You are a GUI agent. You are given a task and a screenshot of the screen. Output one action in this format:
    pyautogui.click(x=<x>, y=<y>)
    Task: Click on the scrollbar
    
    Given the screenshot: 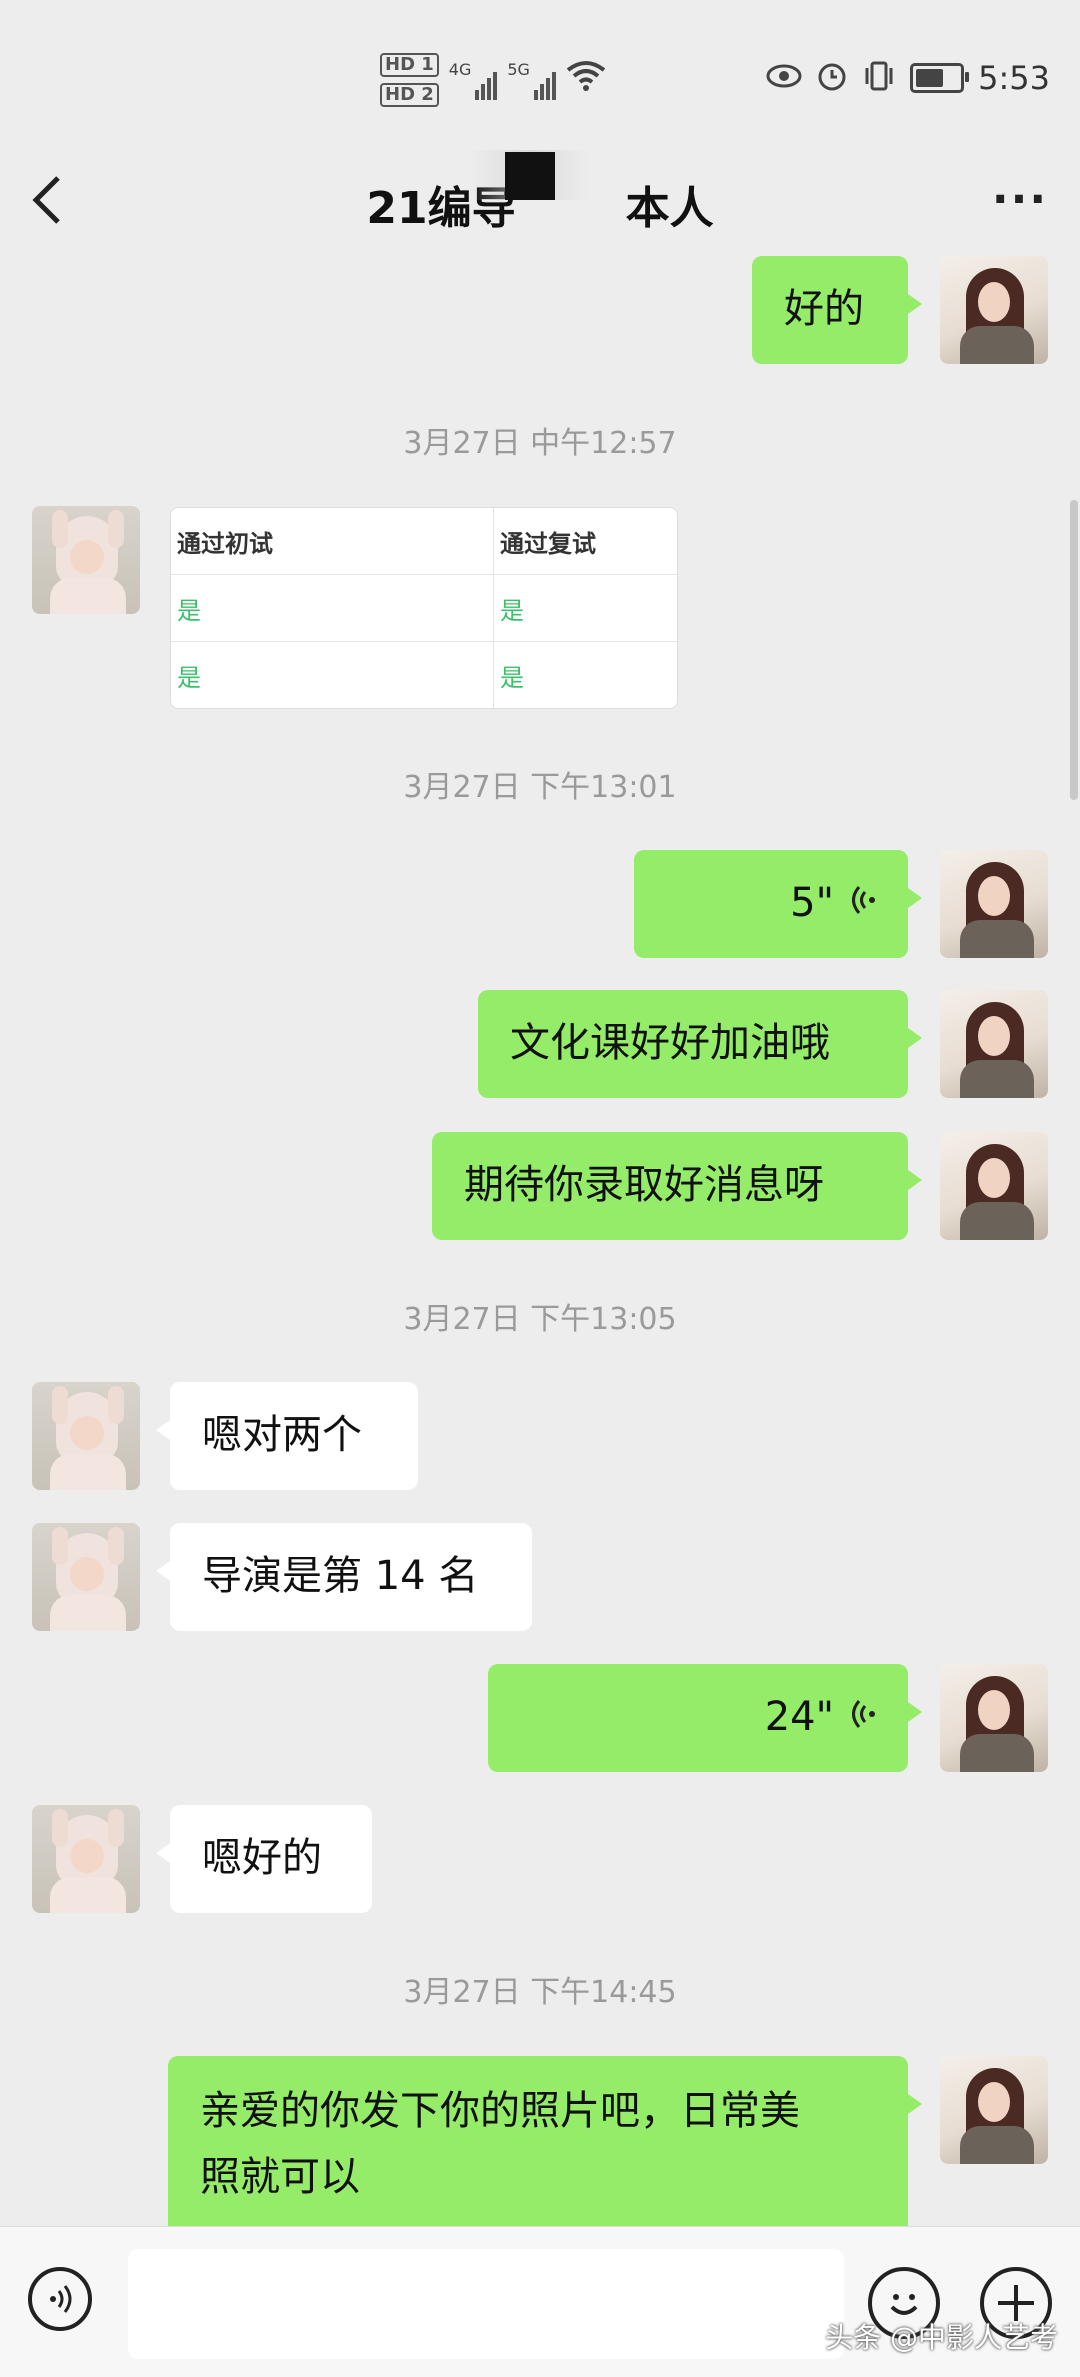 What is the action you would take?
    pyautogui.click(x=1074, y=650)
    